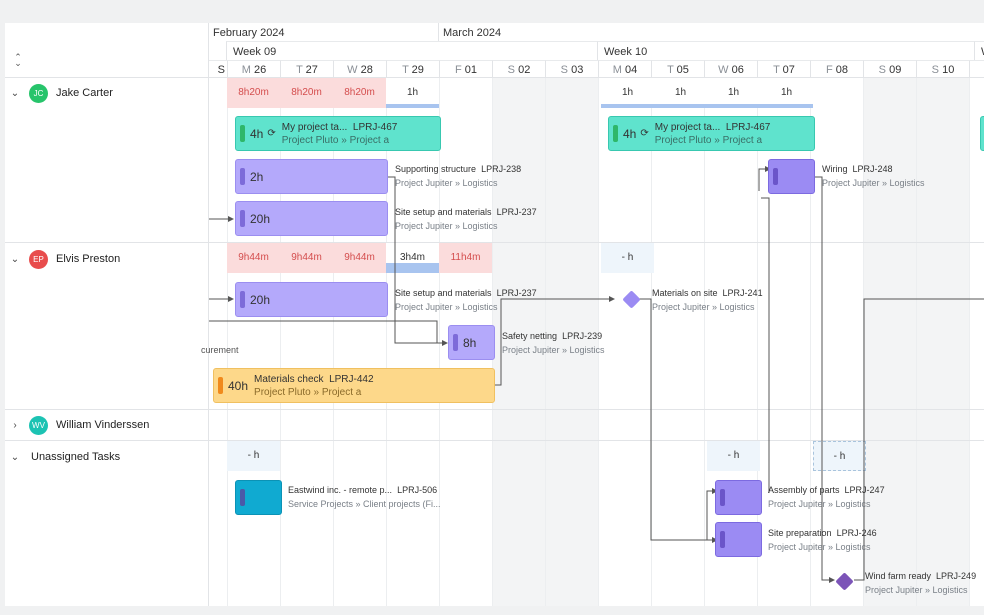  Describe the element at coordinates (835, 169) in the screenshot. I see `task-title: Wiring` at that location.